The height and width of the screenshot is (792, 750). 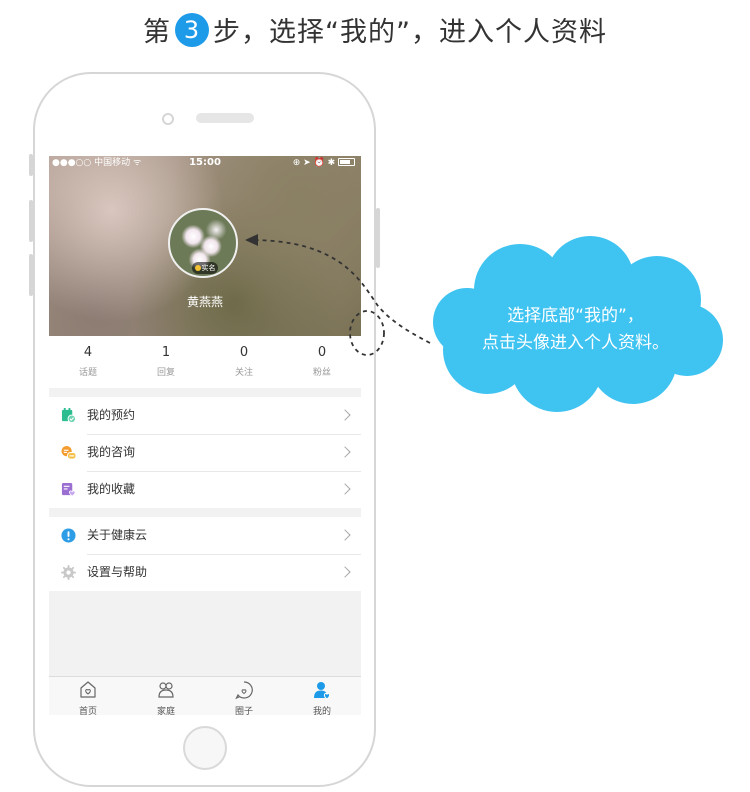 I want to click on verified-badge: 实名, so click(x=205, y=268).